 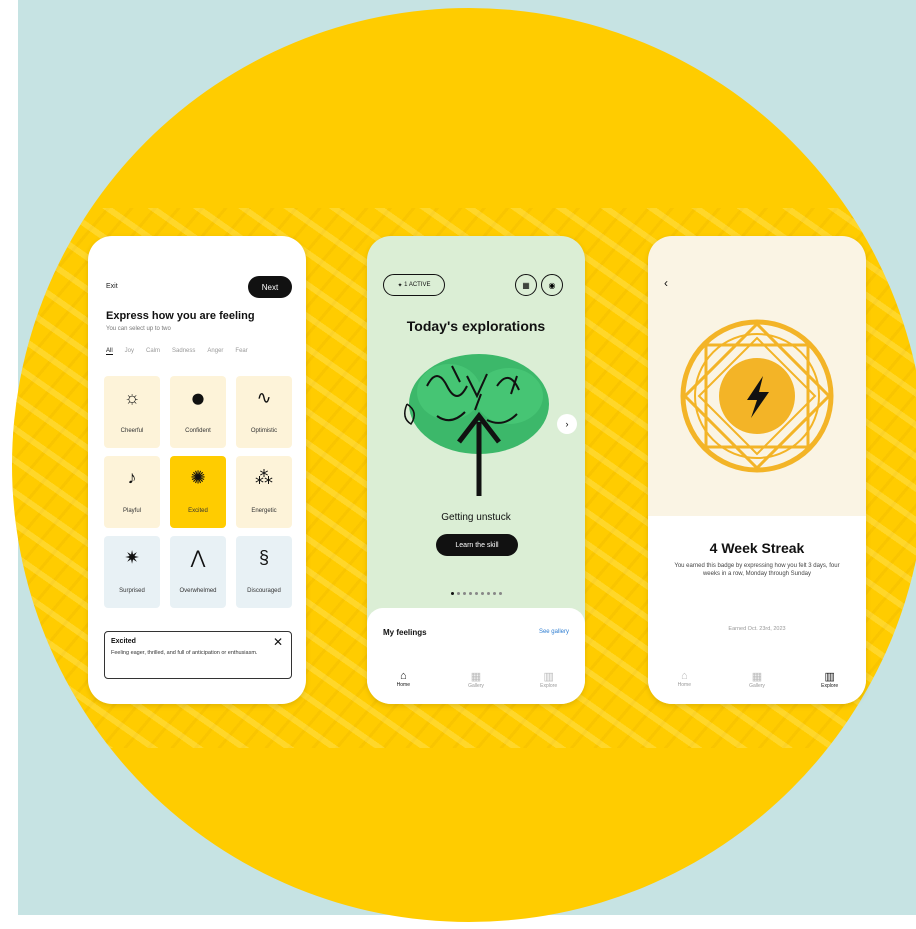 I want to click on emotion-card-overwhelmed: ⋀ Overwhelmed, so click(x=198, y=572).